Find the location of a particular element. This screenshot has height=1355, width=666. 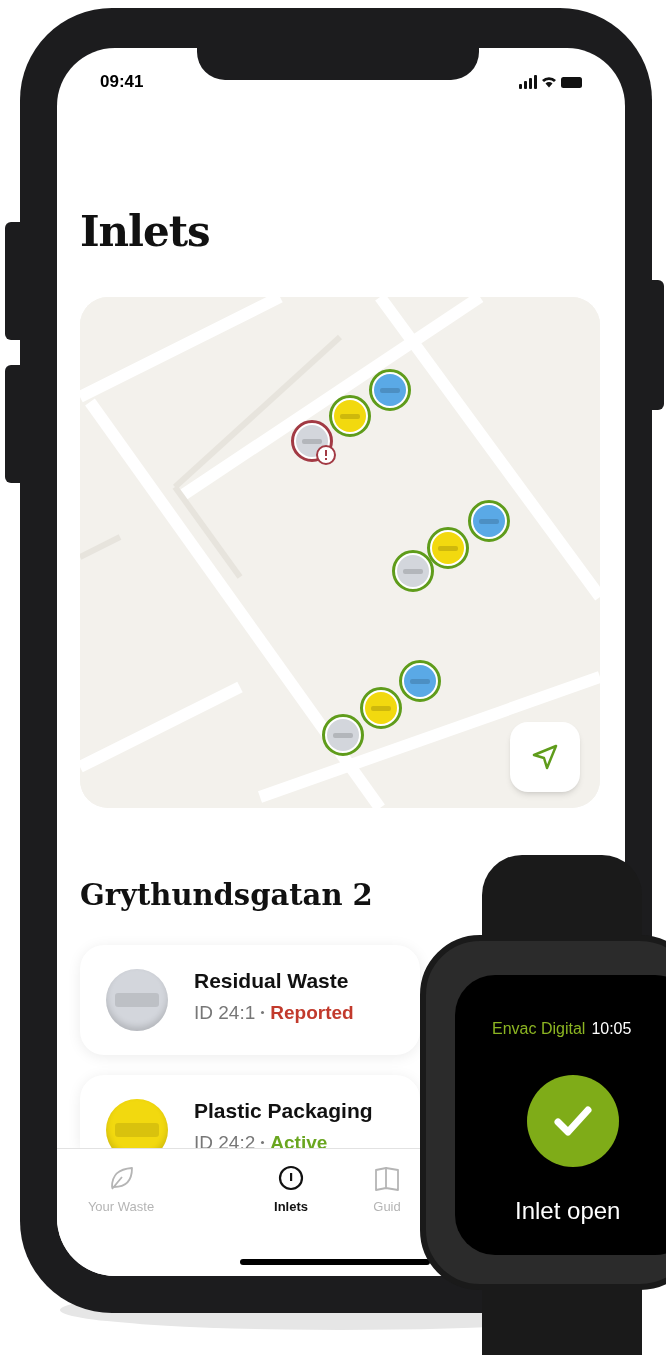

page-title: Inlets is located at coordinates (145, 232).